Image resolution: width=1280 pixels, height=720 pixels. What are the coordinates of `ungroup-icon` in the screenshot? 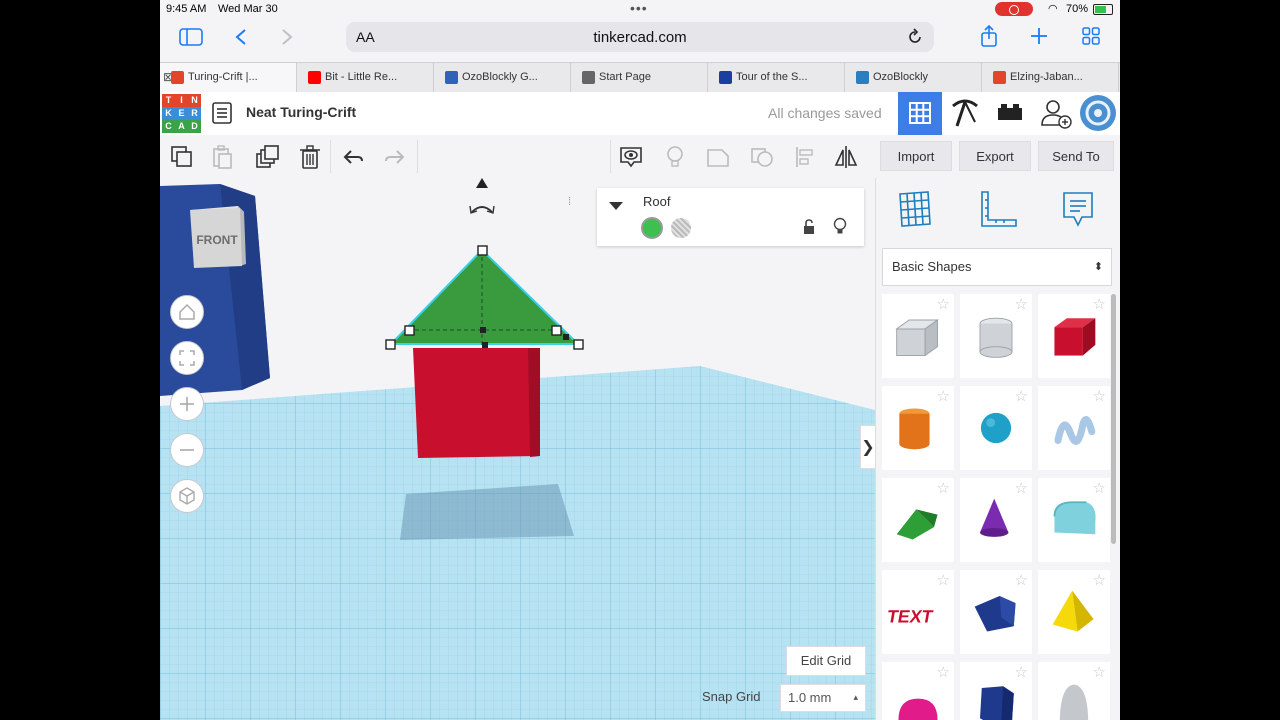 It's located at (762, 157).